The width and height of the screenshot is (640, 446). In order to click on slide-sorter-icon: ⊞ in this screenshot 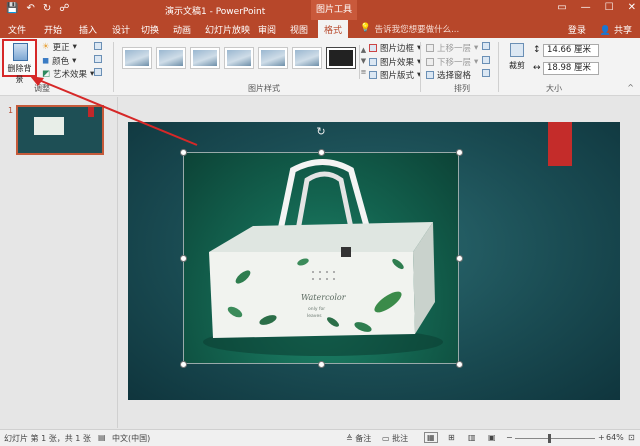, I will do `click(451, 437)`.